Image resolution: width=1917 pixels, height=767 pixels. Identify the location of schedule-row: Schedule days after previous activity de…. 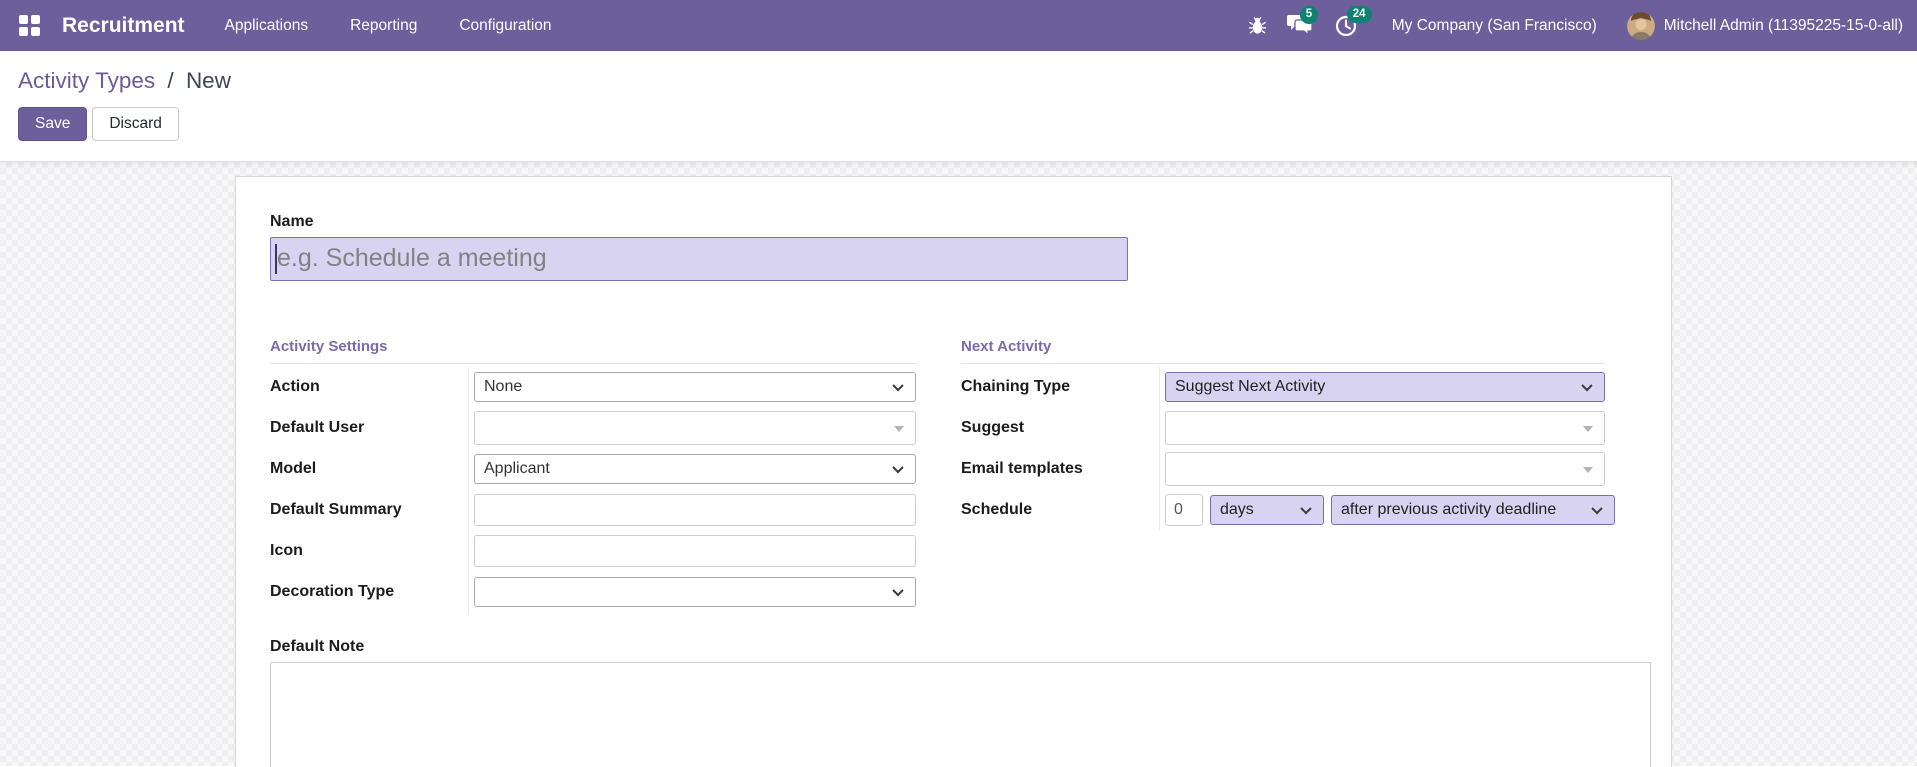
(1288, 510).